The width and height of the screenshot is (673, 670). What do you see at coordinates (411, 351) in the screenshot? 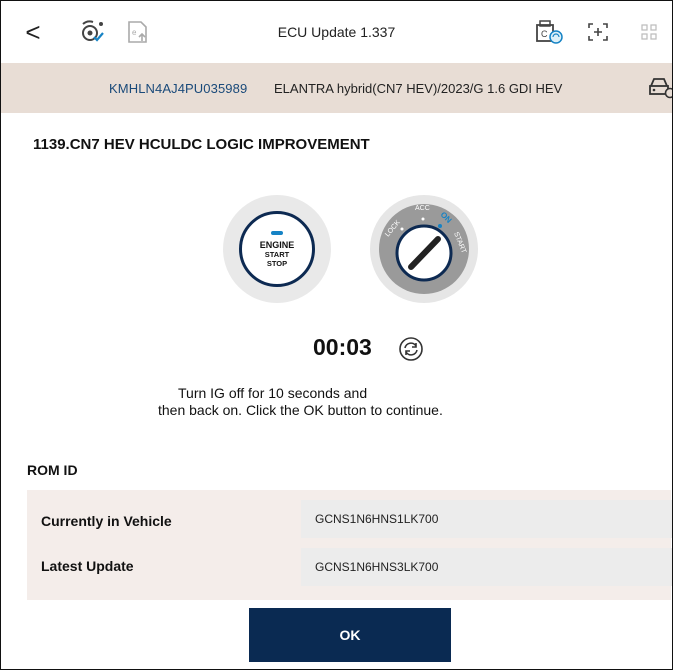
I see `refresh-icon` at bounding box center [411, 351].